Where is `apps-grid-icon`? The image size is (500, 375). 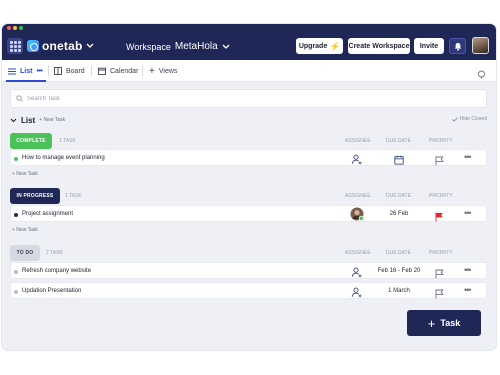 apps-grid-icon is located at coordinates (15, 46).